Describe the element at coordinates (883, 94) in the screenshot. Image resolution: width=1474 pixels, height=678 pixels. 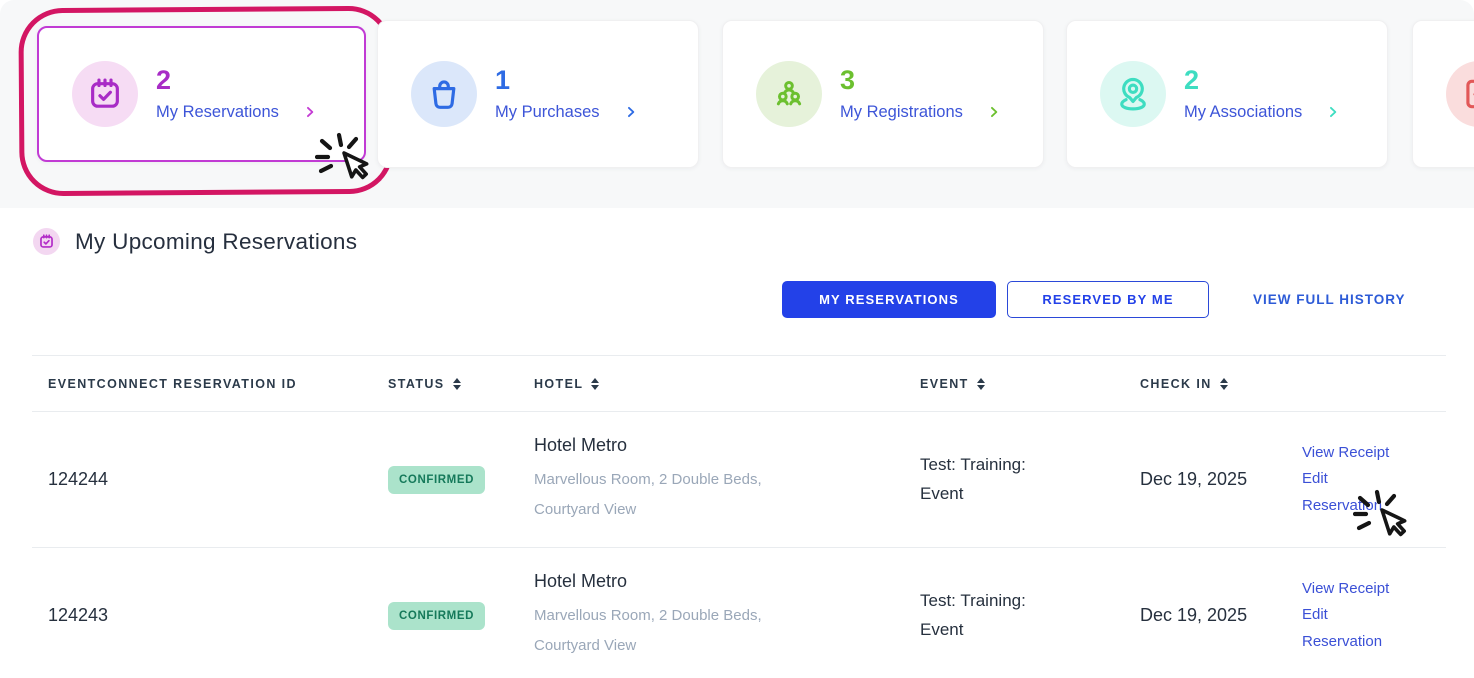
I see `card-my-registrations: 3 My Registrations` at that location.